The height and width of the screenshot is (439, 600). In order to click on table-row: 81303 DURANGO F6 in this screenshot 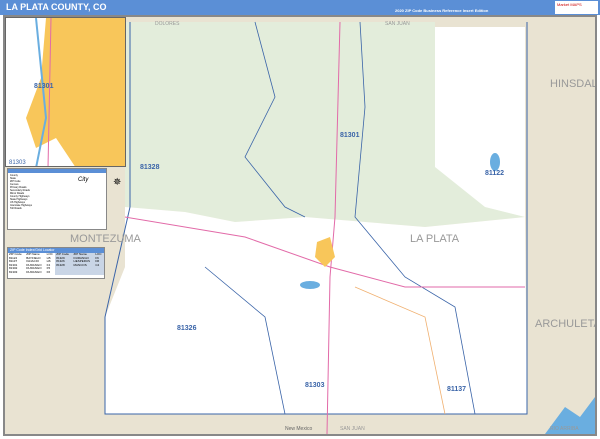, I will do `click(56, 272)`.